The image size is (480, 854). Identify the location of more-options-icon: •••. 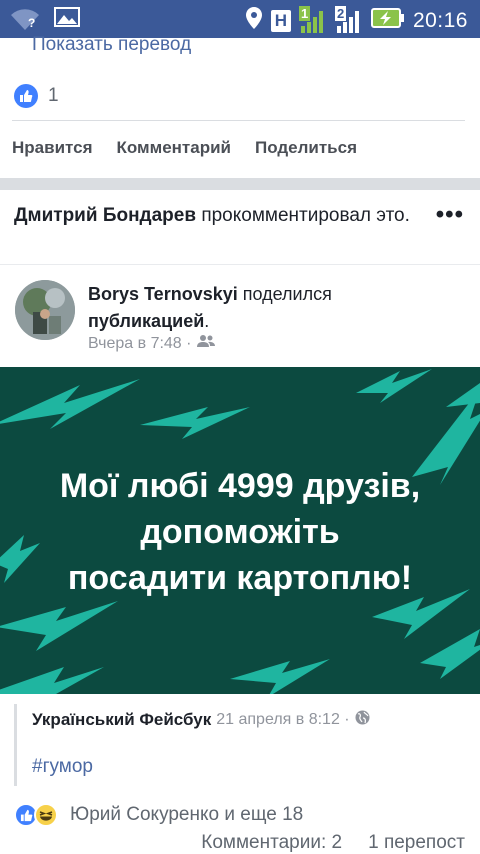
(450, 215).